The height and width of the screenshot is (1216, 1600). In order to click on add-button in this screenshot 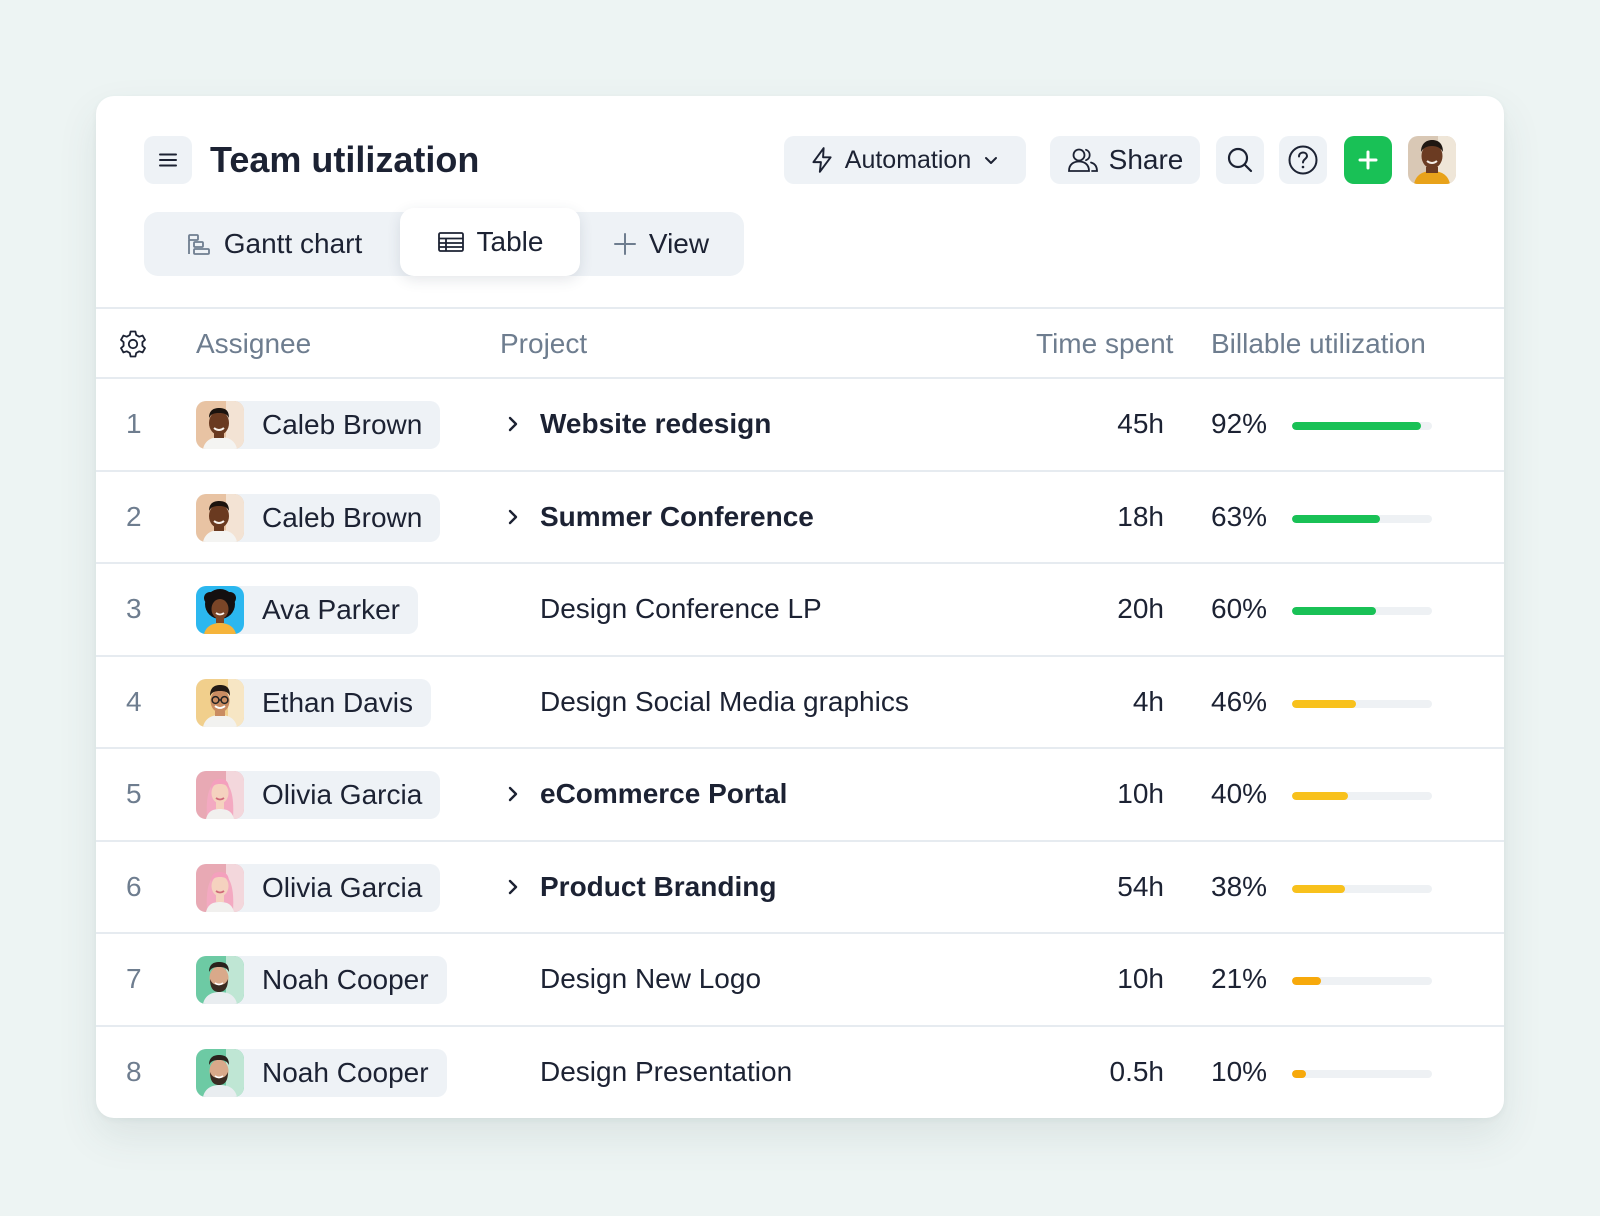, I will do `click(1368, 160)`.